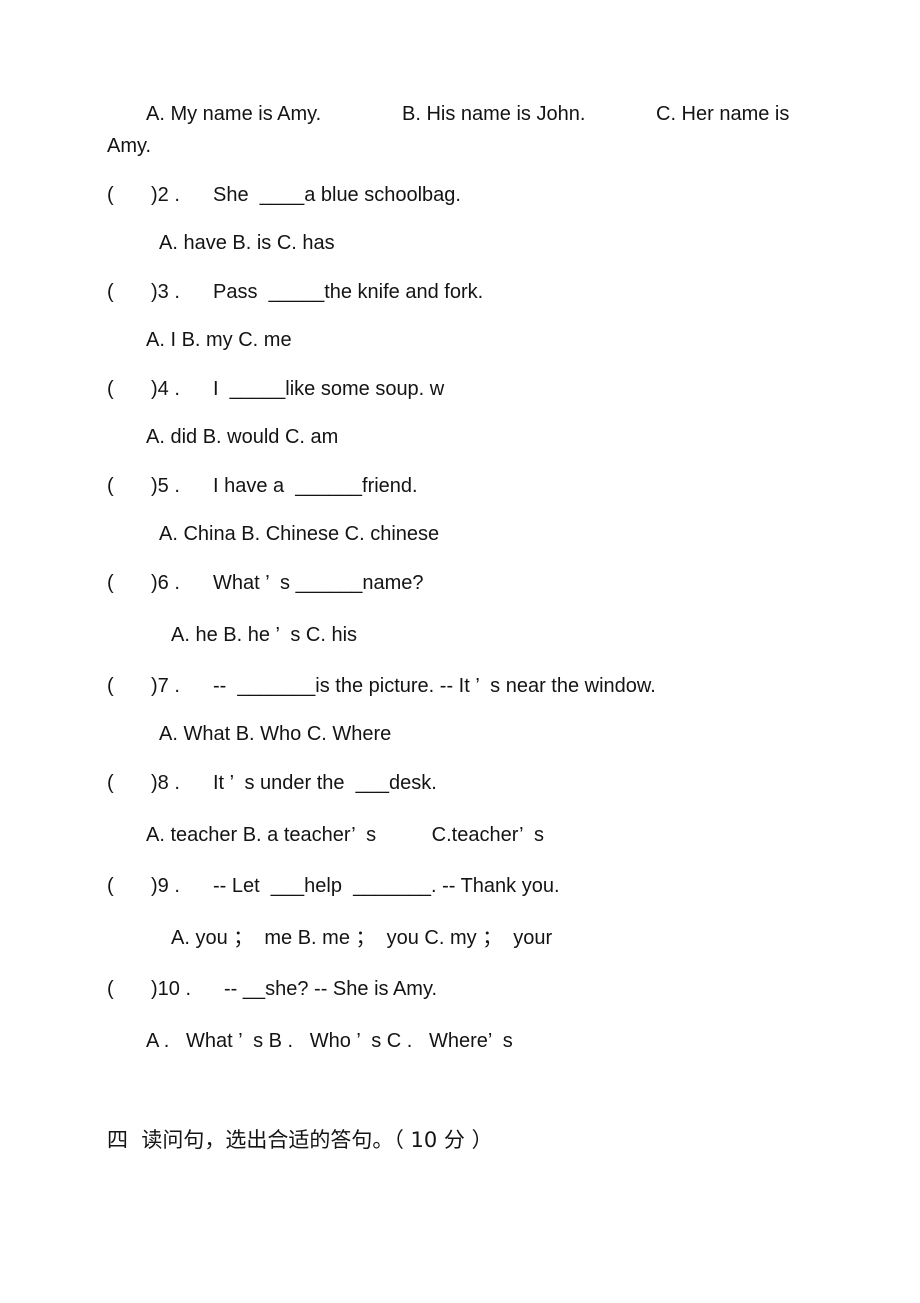 The width and height of the screenshot is (920, 1303). What do you see at coordinates (165, 886) in the screenshot?
I see `question-number: )9 .` at bounding box center [165, 886].